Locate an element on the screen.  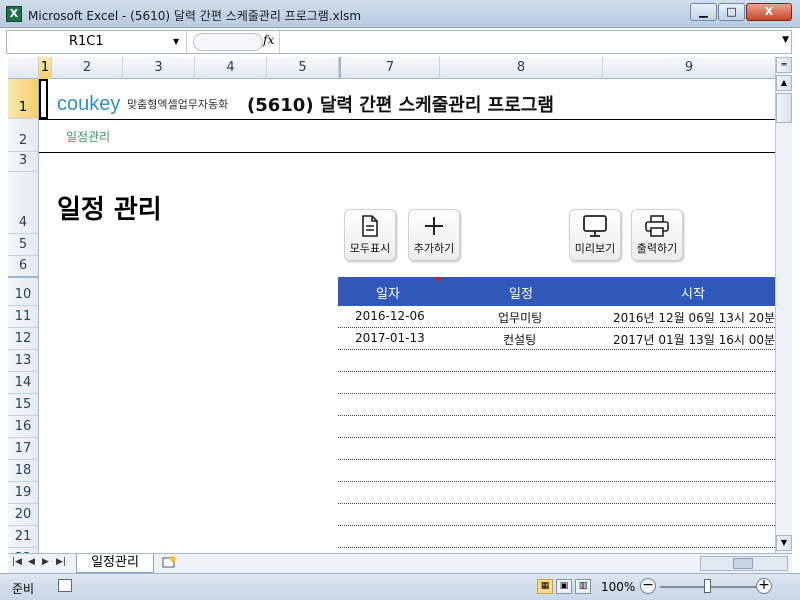
row-header: 6 is located at coordinates (23, 267).